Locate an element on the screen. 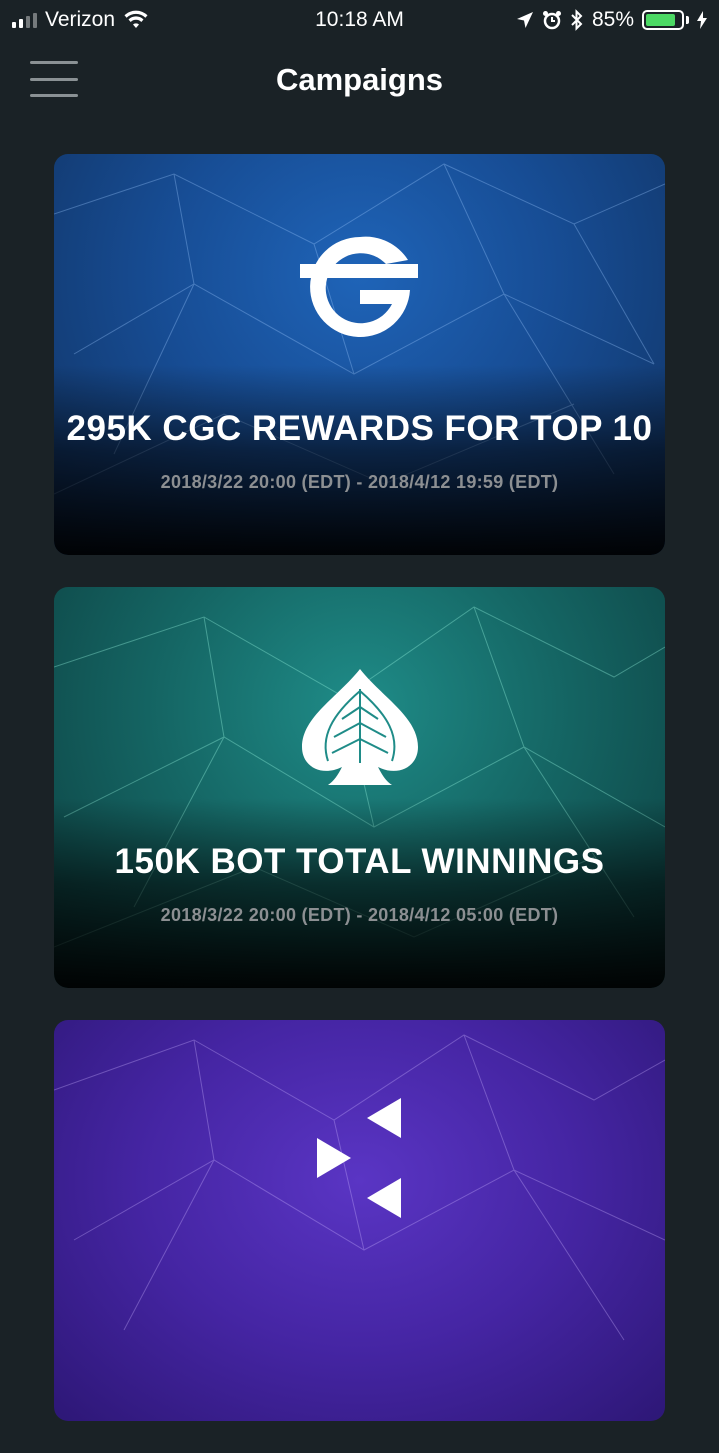 The width and height of the screenshot is (719, 1453). cgc-g-logo is located at coordinates (358, 286).